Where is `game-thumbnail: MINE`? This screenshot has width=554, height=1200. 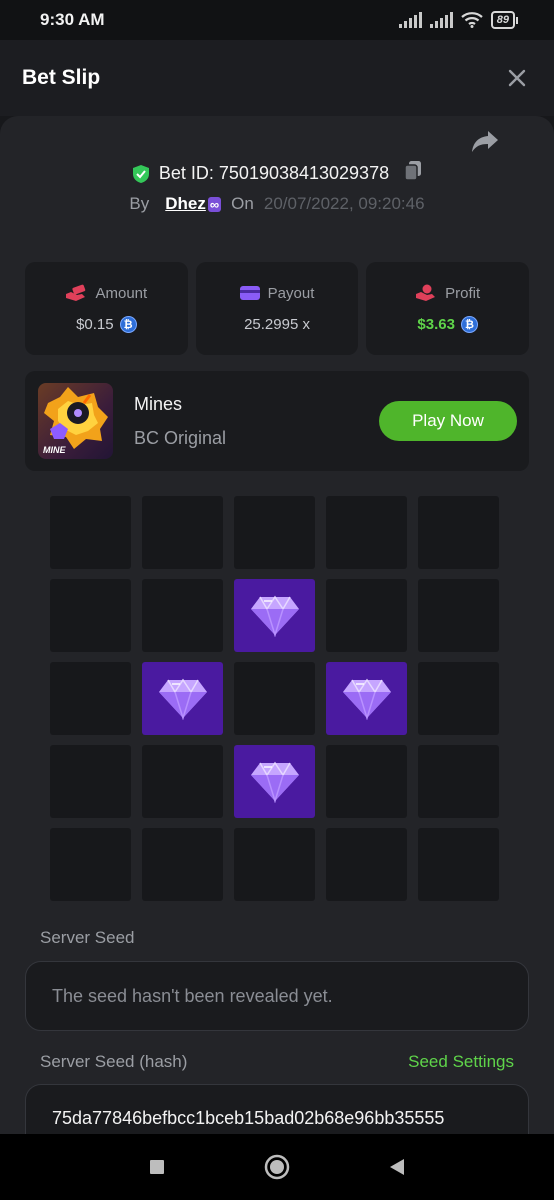 game-thumbnail: MINE is located at coordinates (75, 421).